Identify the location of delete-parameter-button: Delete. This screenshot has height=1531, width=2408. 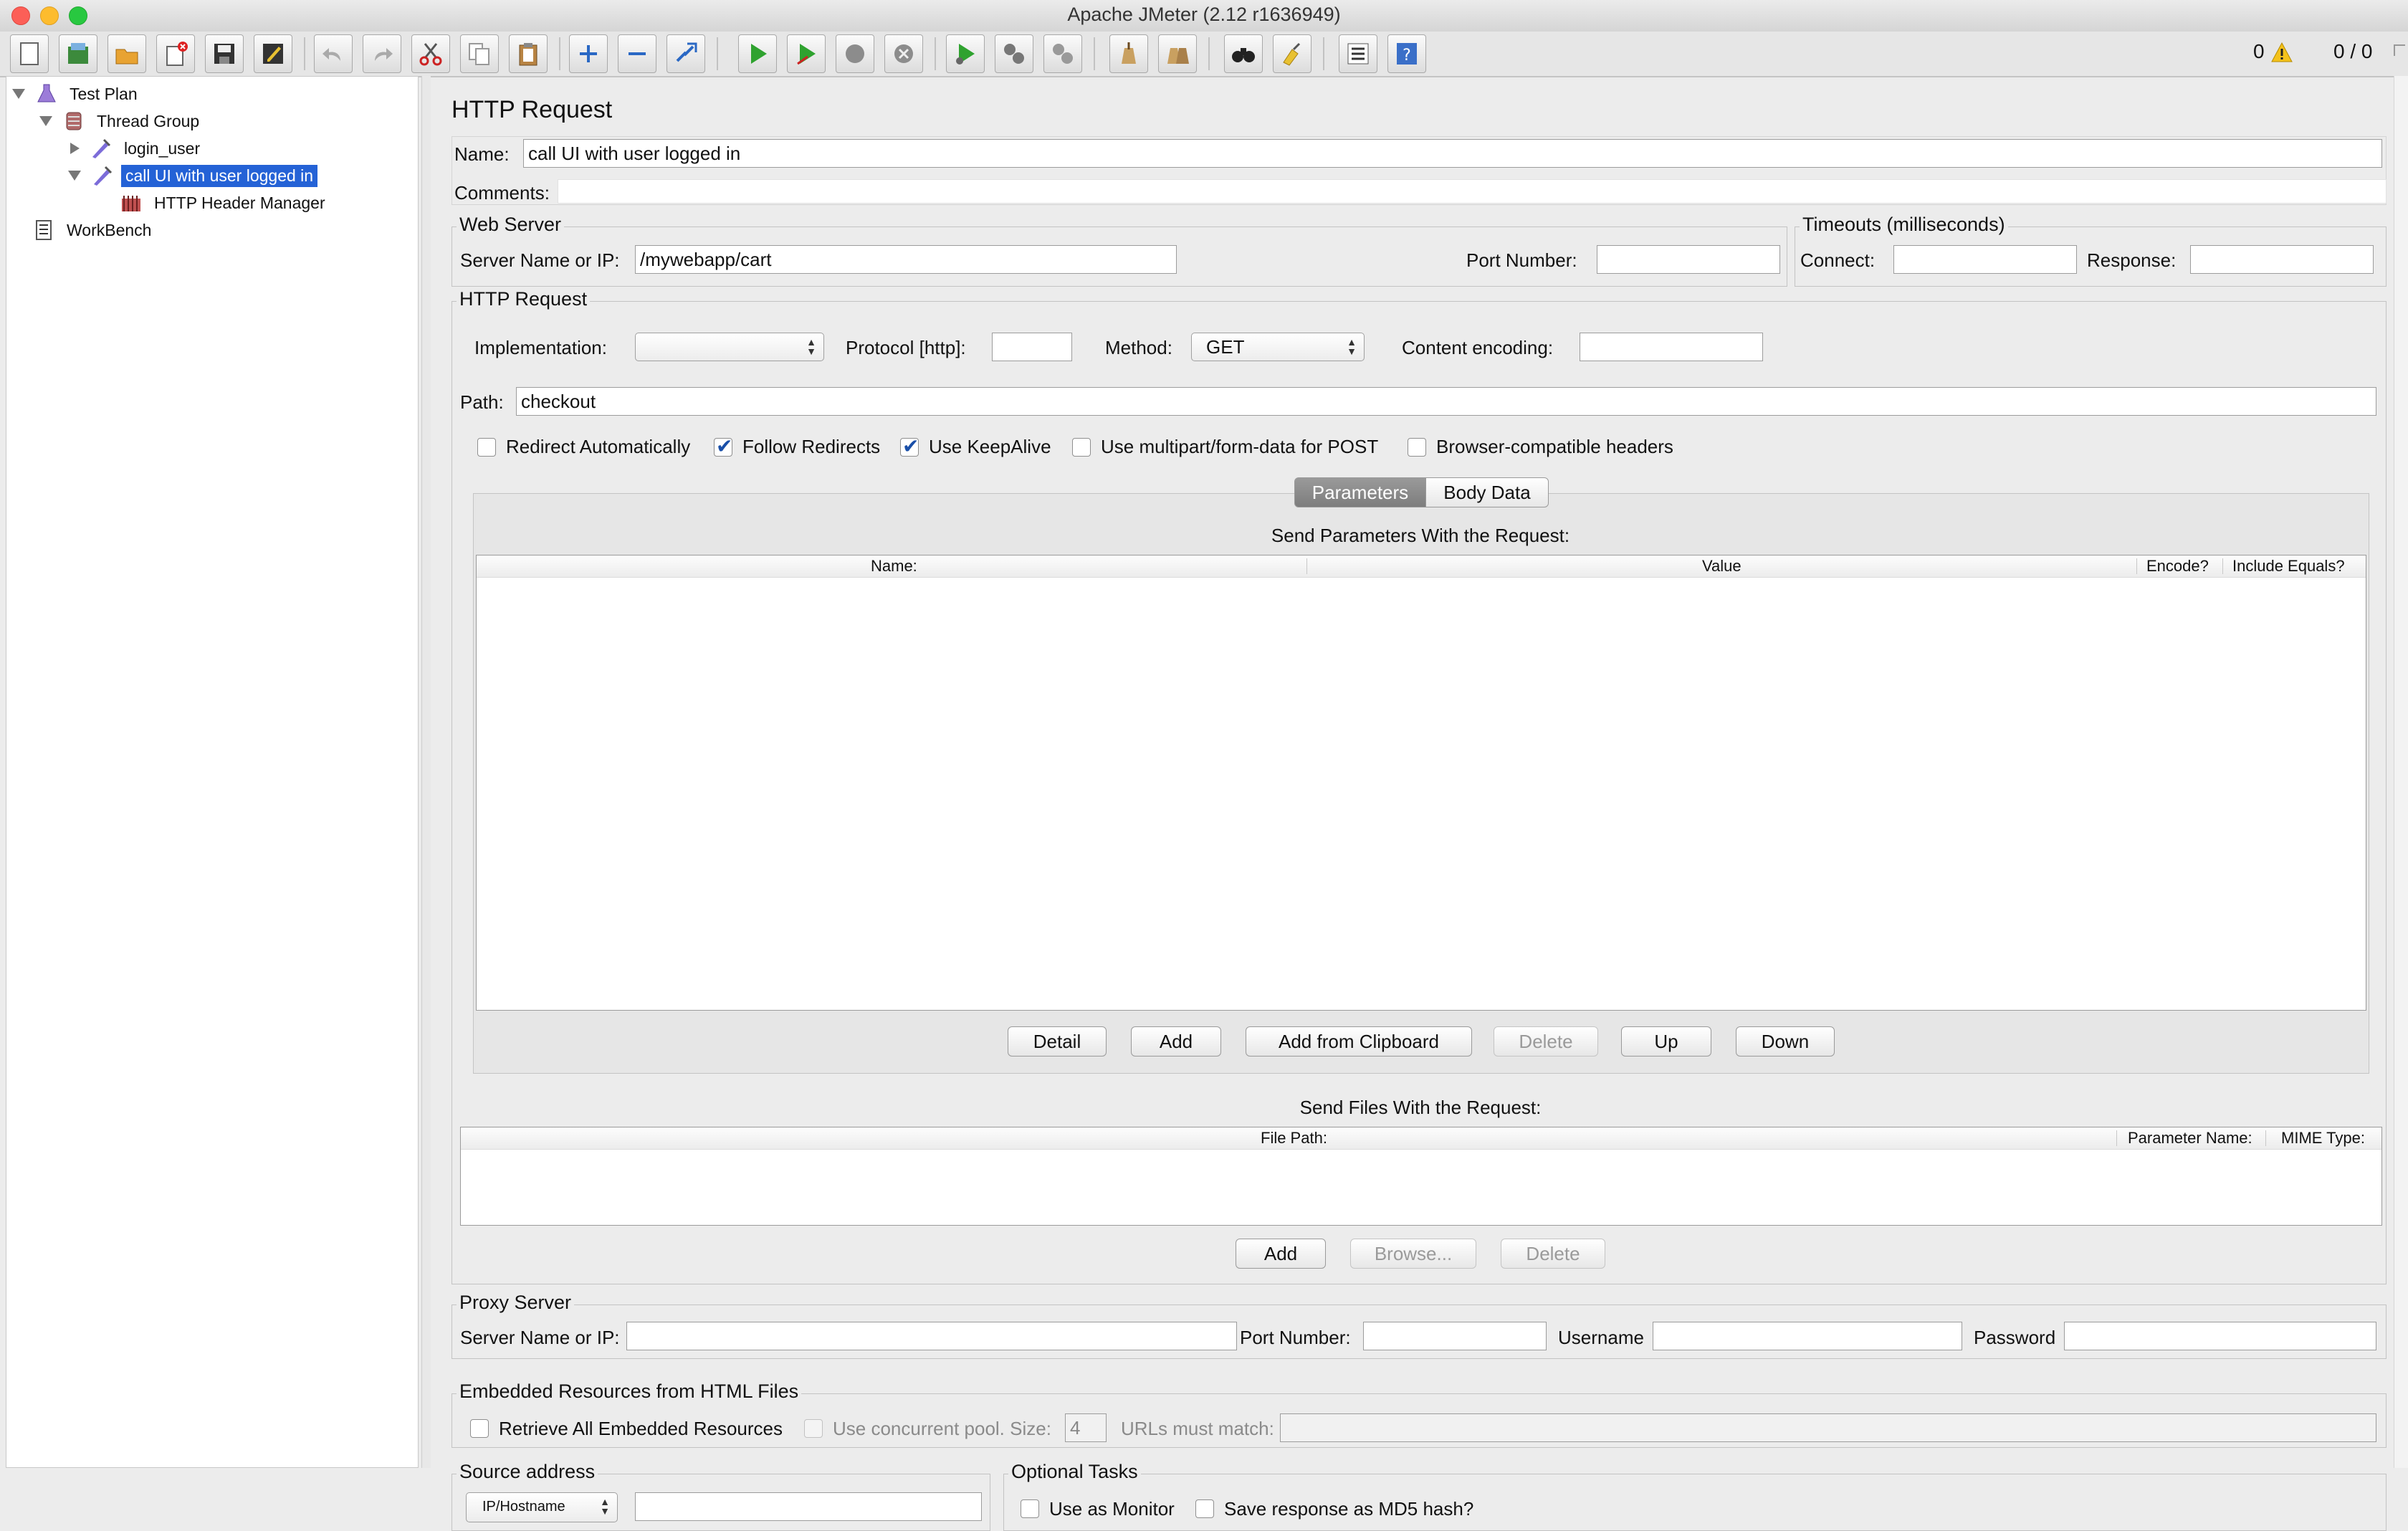
(1546, 1041).